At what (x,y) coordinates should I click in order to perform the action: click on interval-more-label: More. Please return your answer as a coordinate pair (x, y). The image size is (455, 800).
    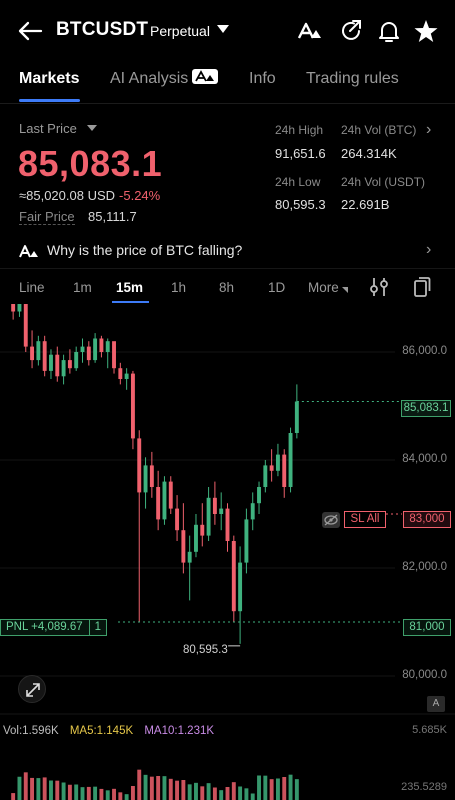
    Looking at the image, I should click on (323, 287).